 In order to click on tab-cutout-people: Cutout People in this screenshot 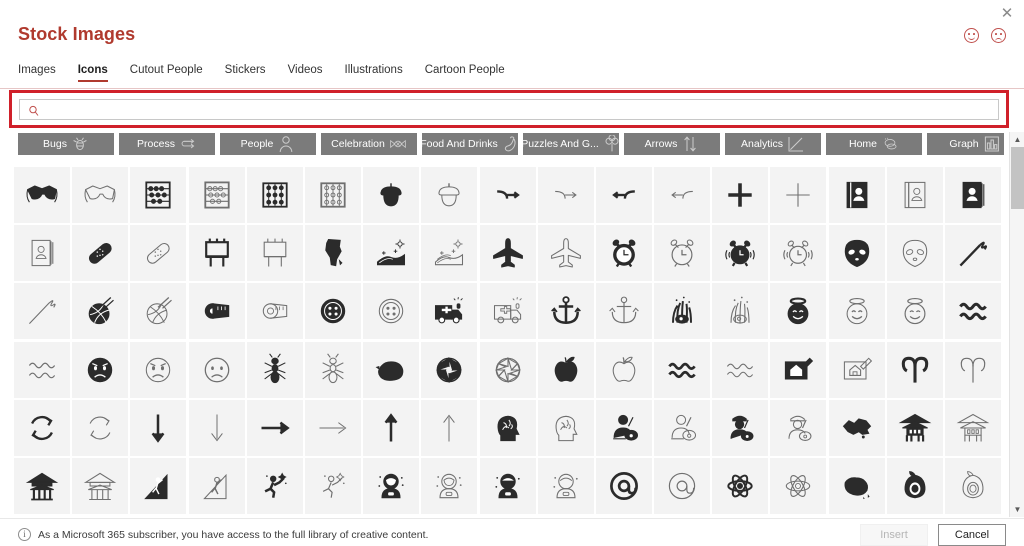, I will do `click(173, 73)`.